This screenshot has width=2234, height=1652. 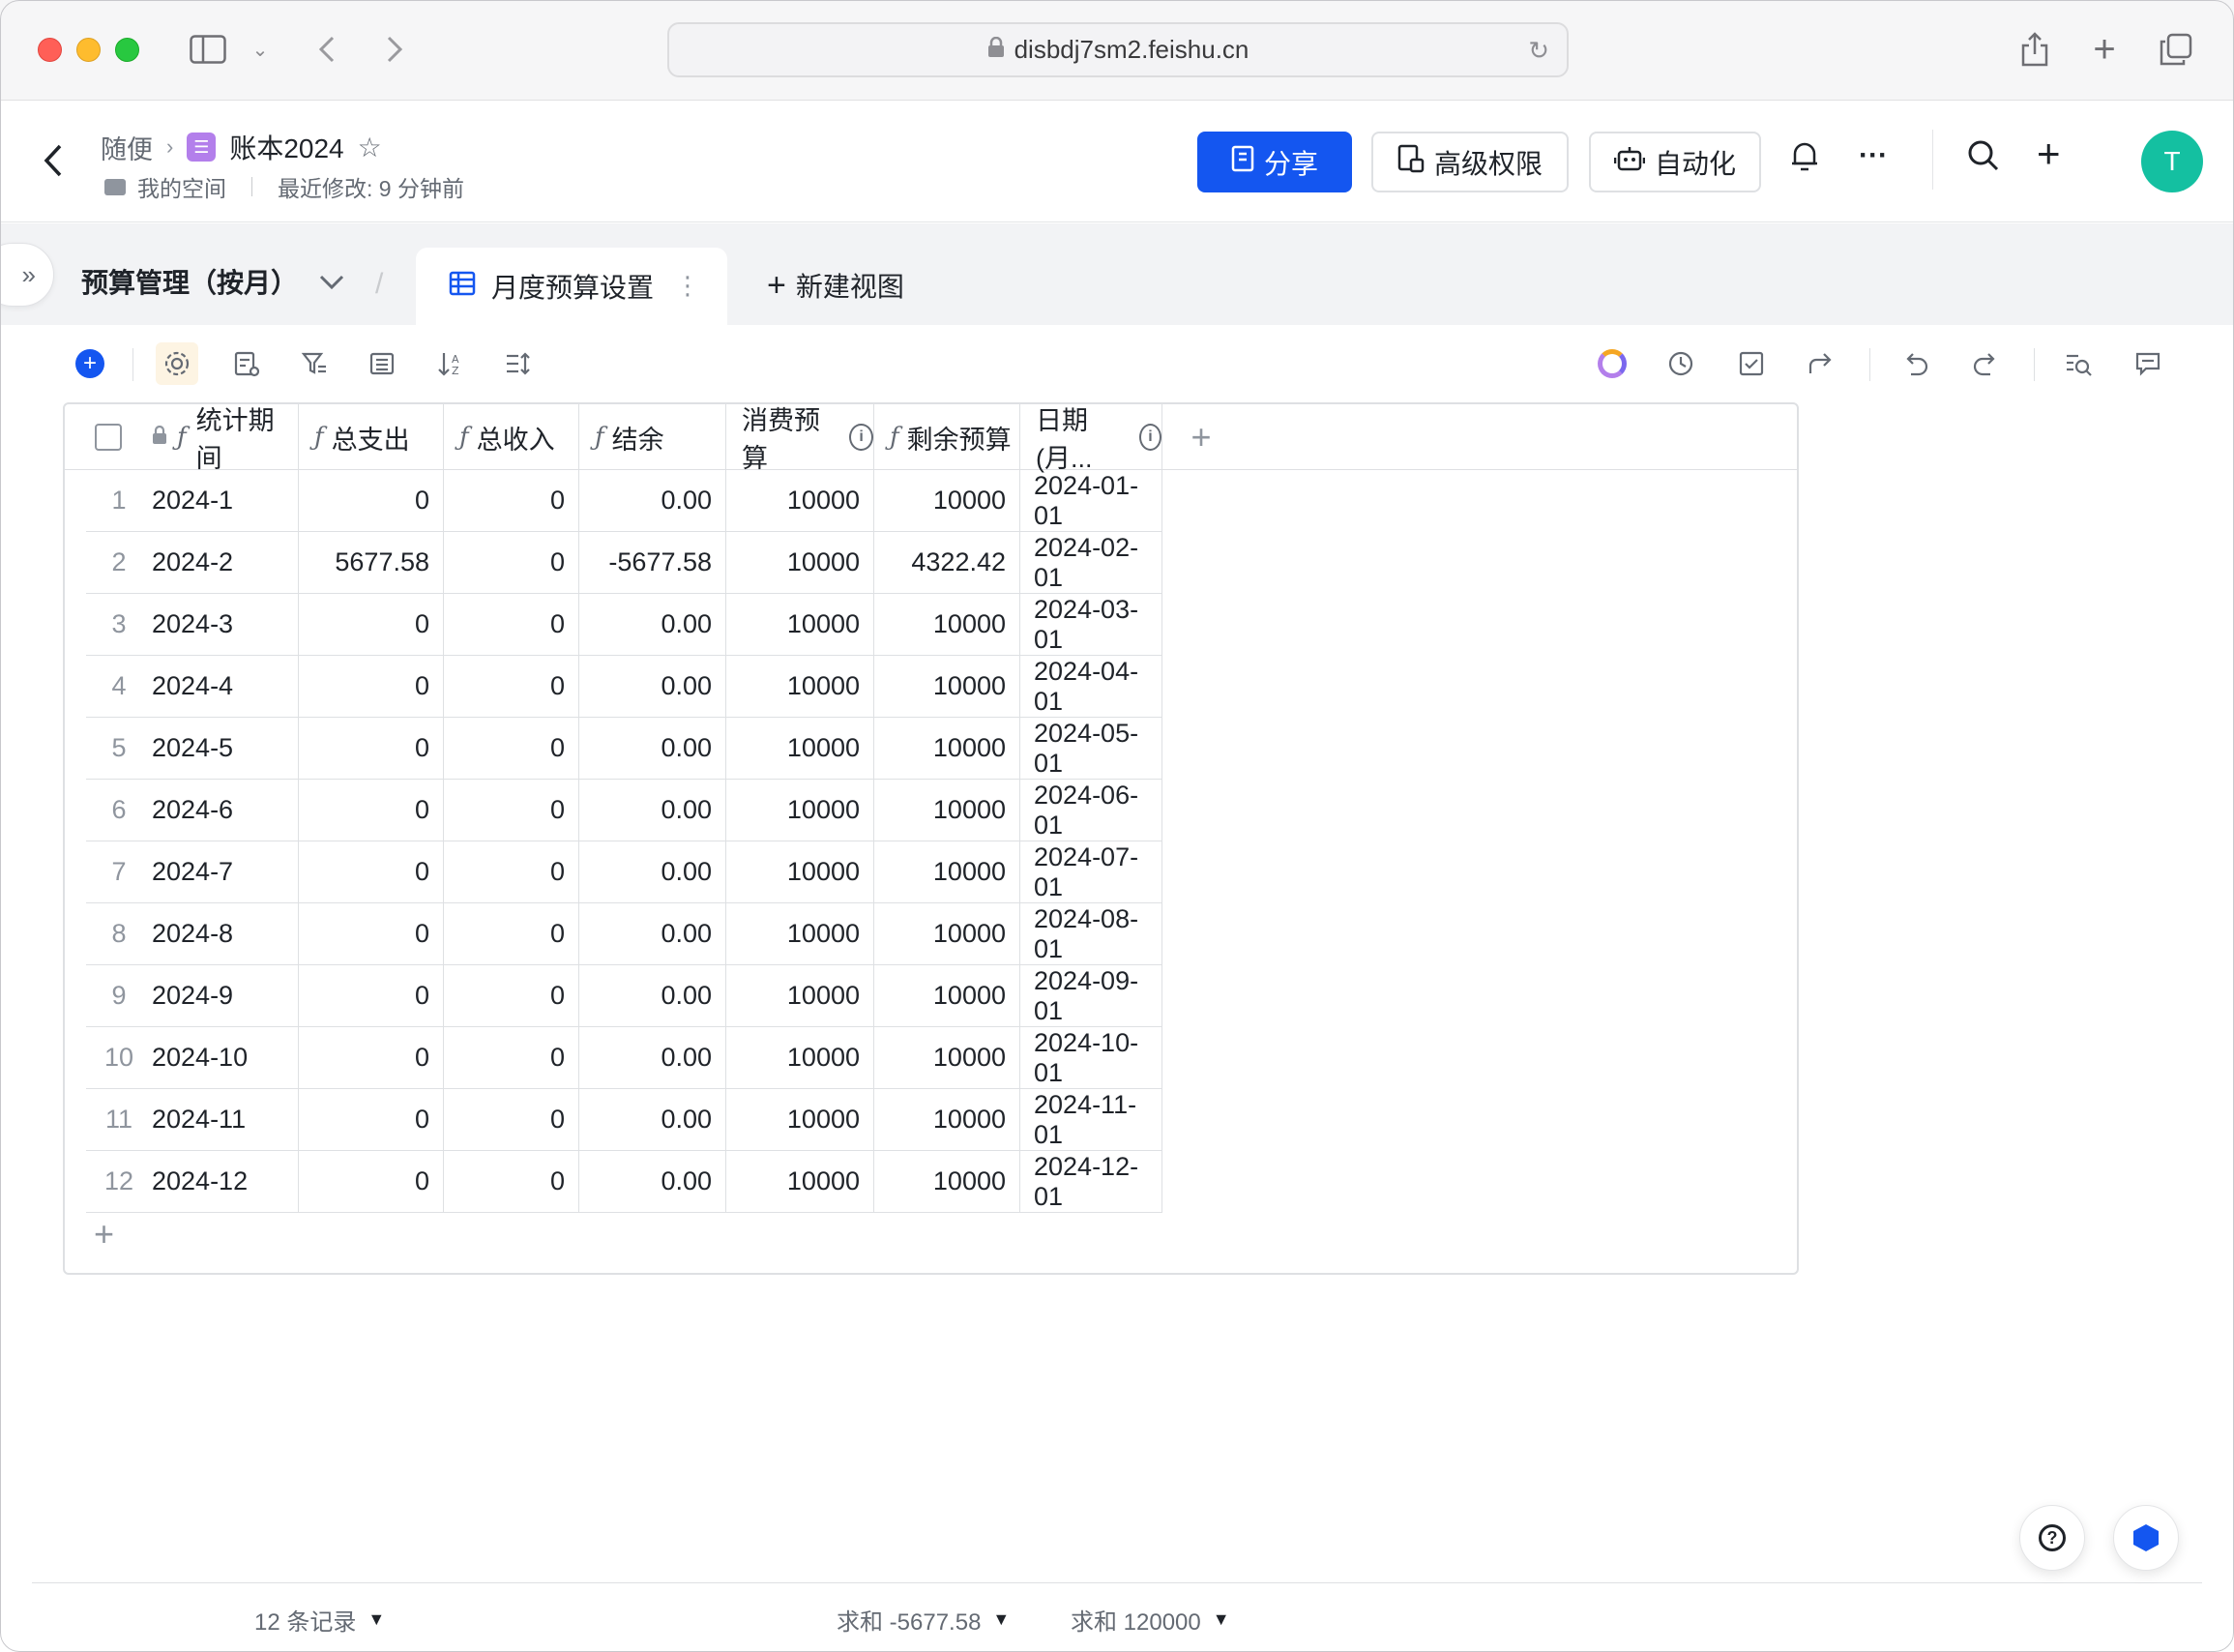 I want to click on form-check-icon, so click(x=1751, y=363).